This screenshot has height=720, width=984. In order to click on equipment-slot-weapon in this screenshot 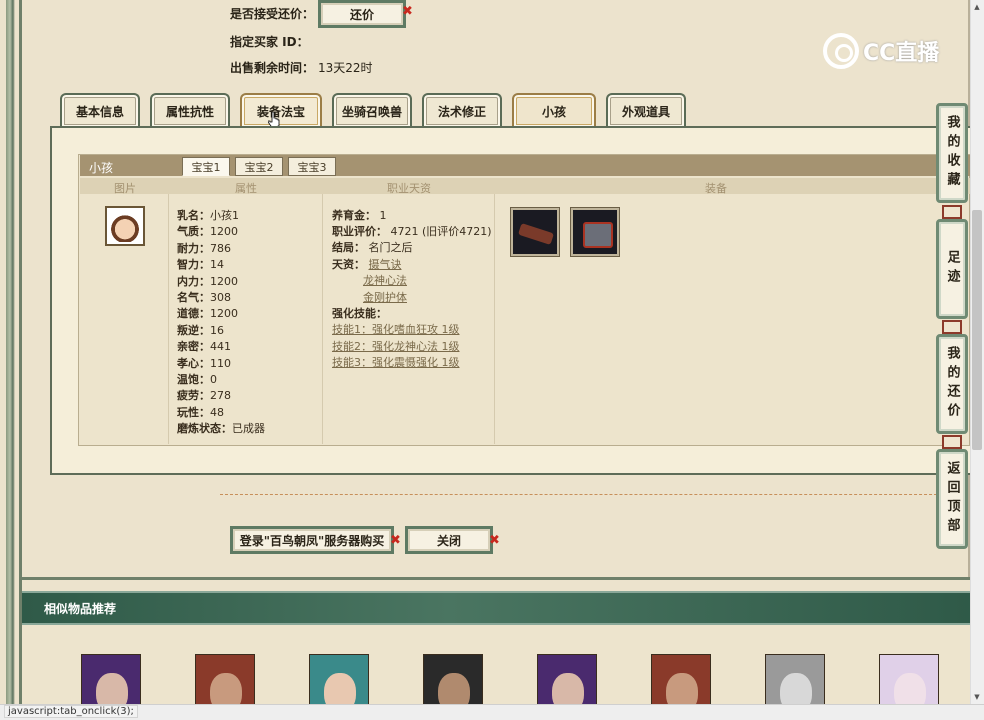, I will do `click(535, 232)`.